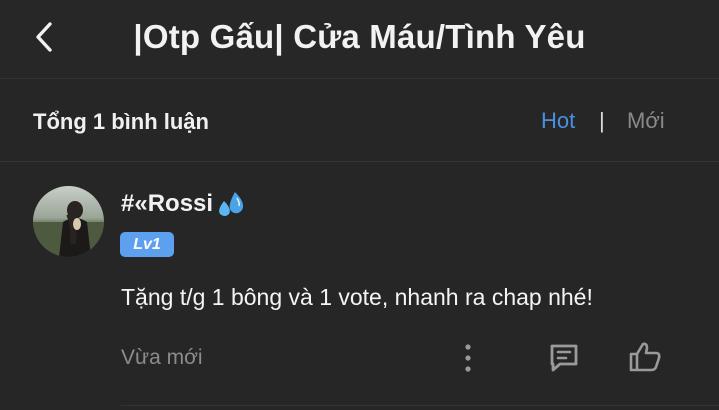  I want to click on more-icon, so click(468, 358).